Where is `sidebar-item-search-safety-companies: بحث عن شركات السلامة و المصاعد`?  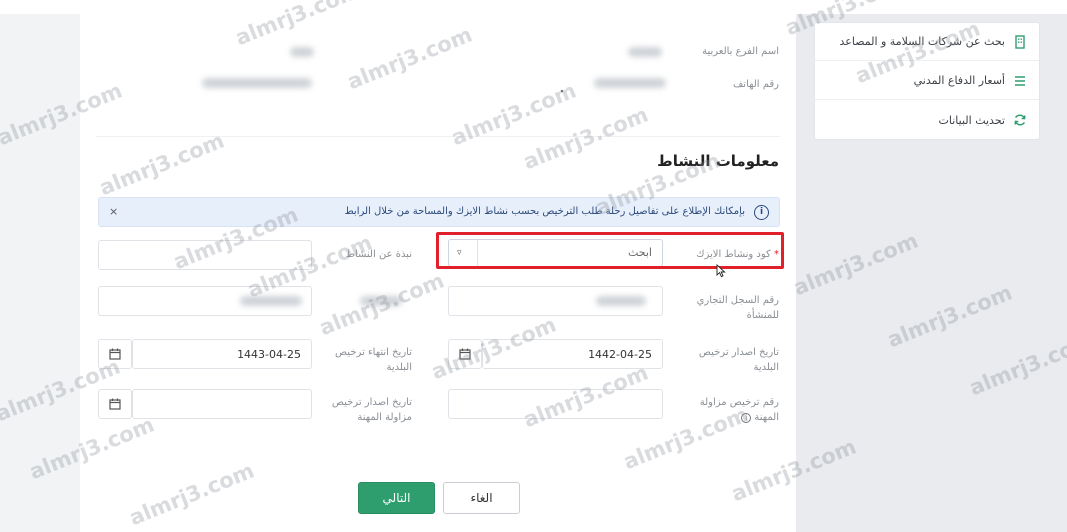 sidebar-item-search-safety-companies: بحث عن شركات السلامة و المصاعد is located at coordinates (927, 42).